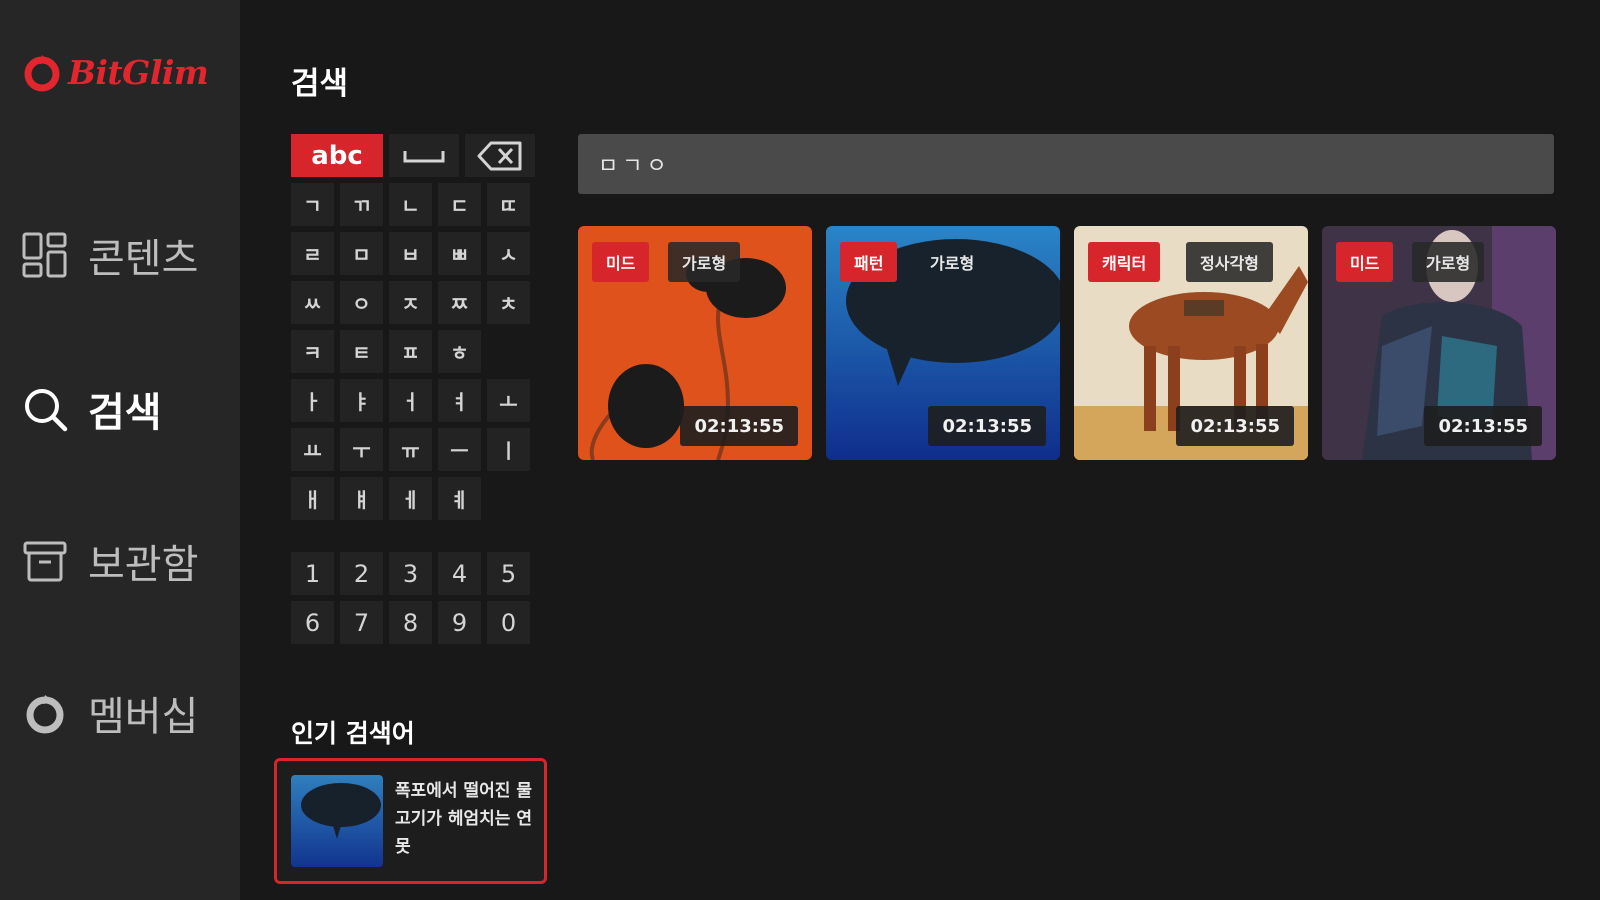 The width and height of the screenshot is (1600, 900). What do you see at coordinates (312, 302) in the screenshot?
I see `hangul-key: ㅆ` at bounding box center [312, 302].